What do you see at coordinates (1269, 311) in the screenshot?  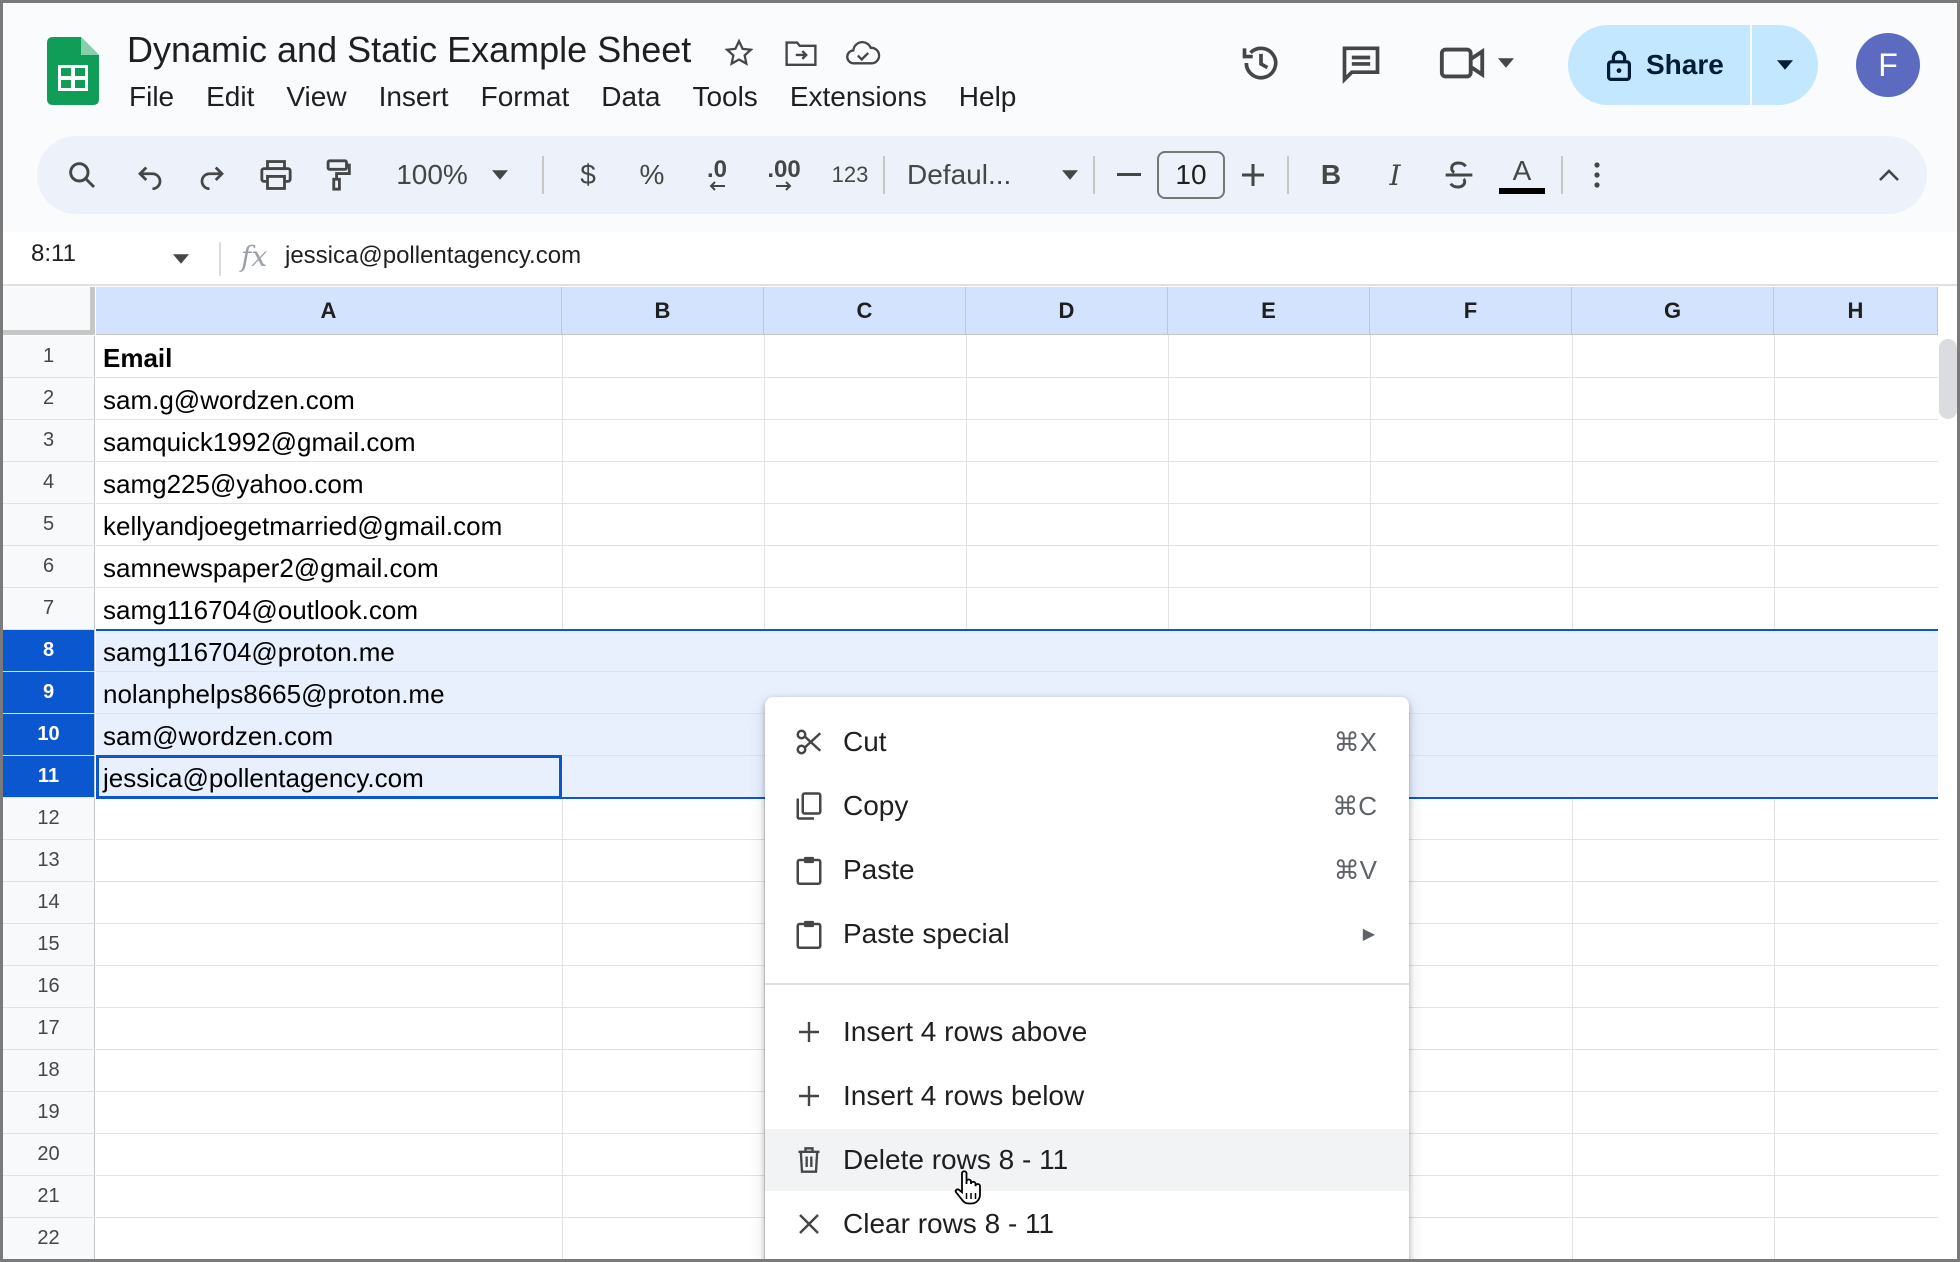 I see `column-header-4: E` at bounding box center [1269, 311].